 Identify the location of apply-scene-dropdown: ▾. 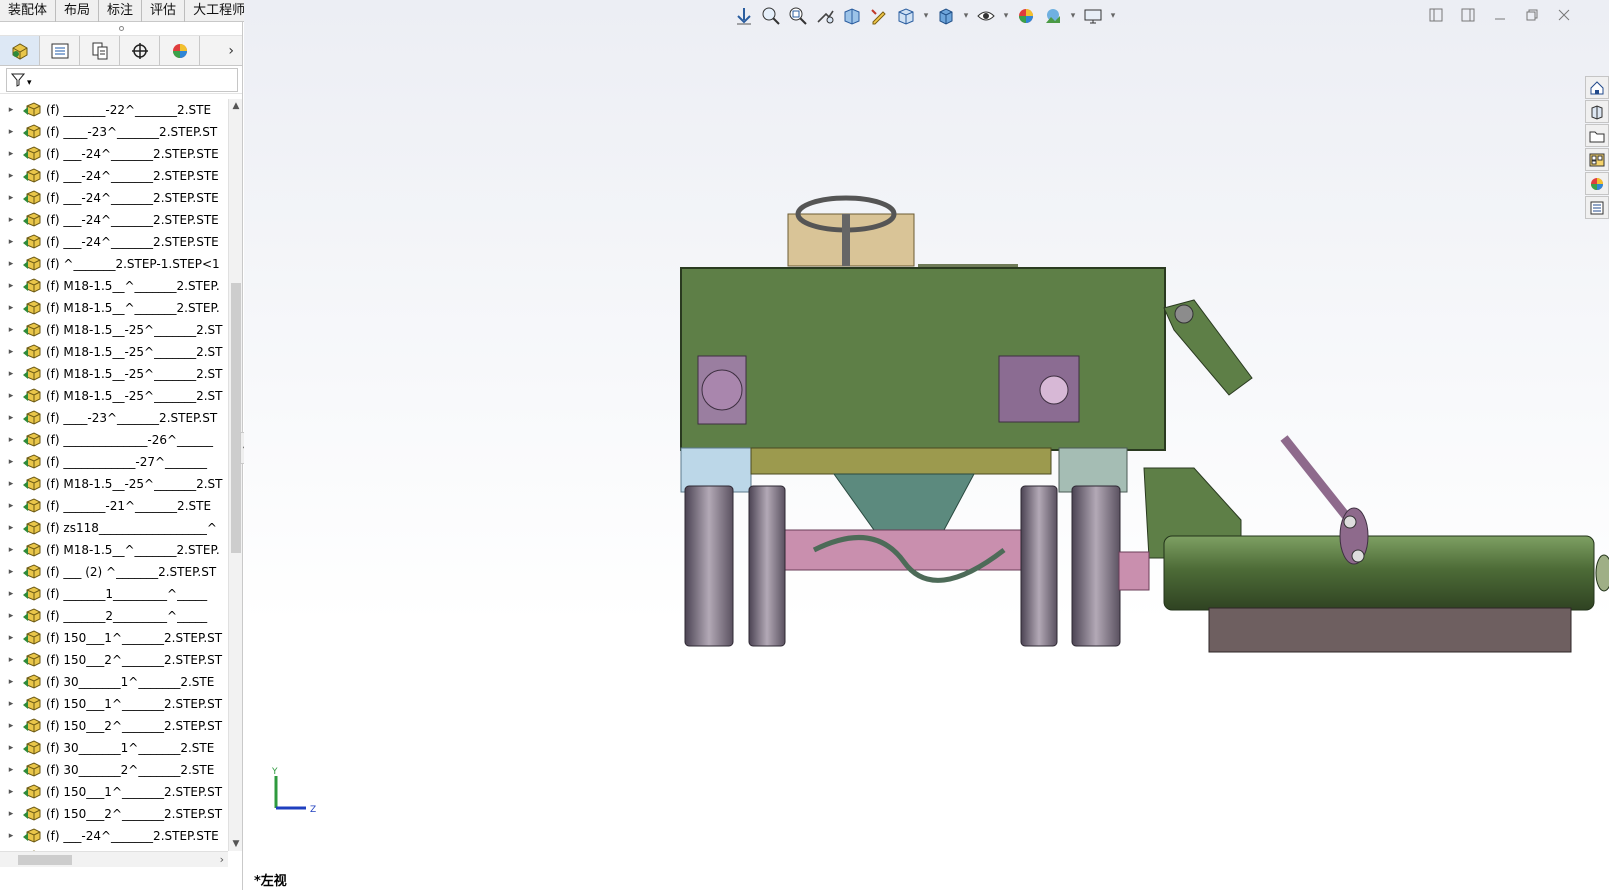
(1073, 16).